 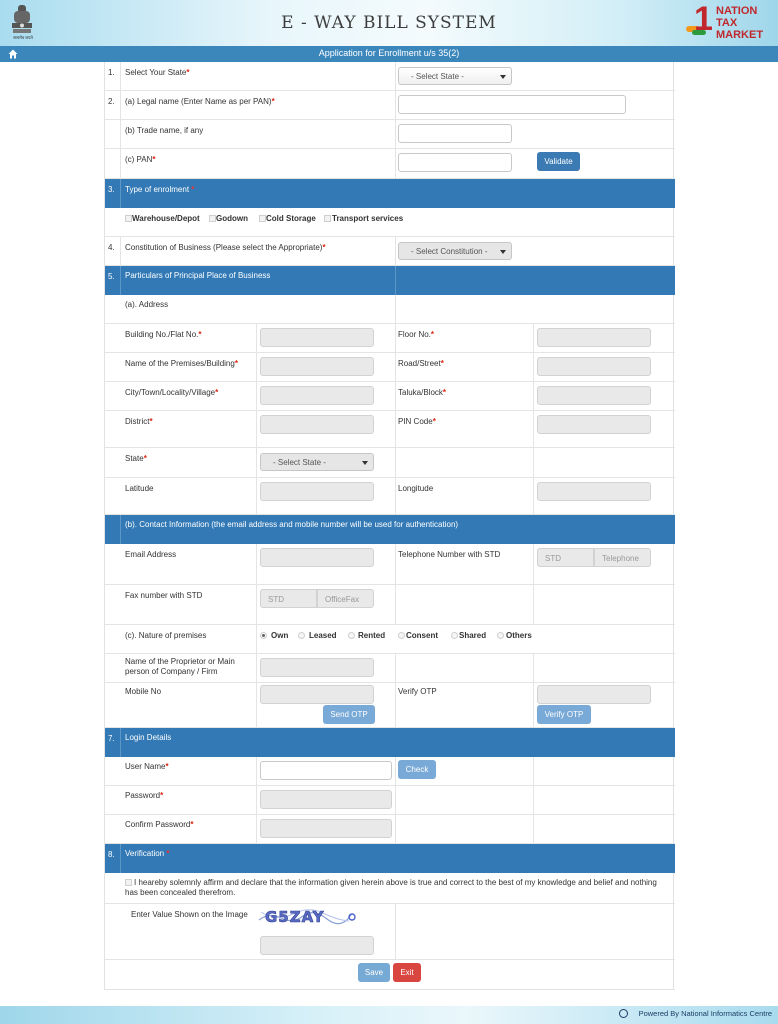 What do you see at coordinates (420, 392) in the screenshot?
I see `taluka-label: Taluka/Block` at bounding box center [420, 392].